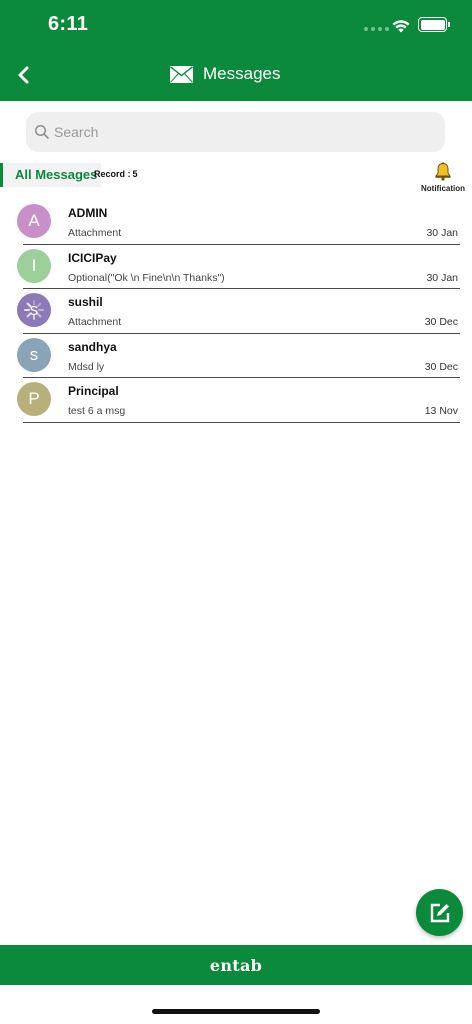 The height and width of the screenshot is (1024, 472). Describe the element at coordinates (41, 131) in the screenshot. I see `search-icon` at that location.